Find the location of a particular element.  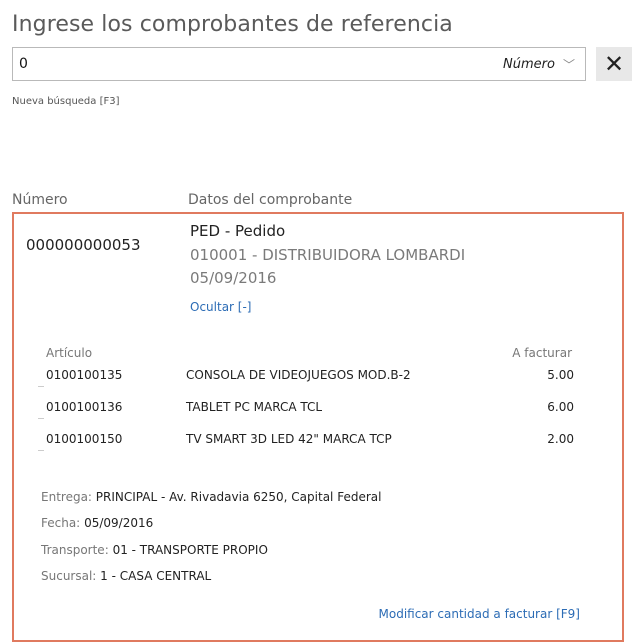

item-row: 0100100136 TABLET PC MARCA TCL 6.00 is located at coordinates (306, 413).